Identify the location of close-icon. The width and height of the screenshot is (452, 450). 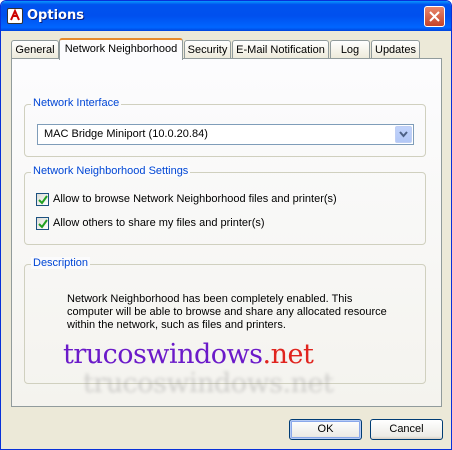
(434, 16).